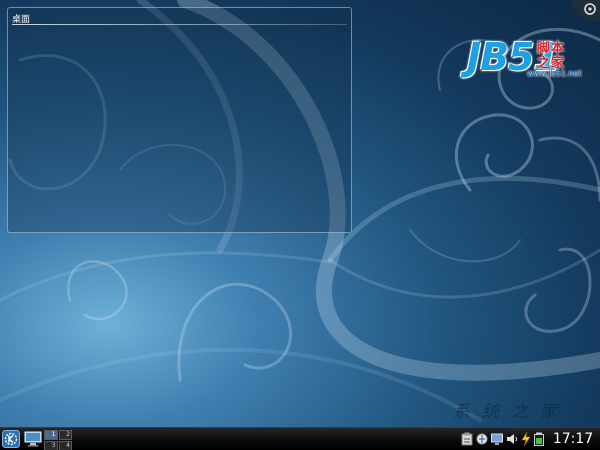 Image resolution: width=600 pixels, height=450 pixels. Describe the element at coordinates (300, 438) in the screenshot. I see `taskbar-panel: 1 2 3 4 17:17` at that location.